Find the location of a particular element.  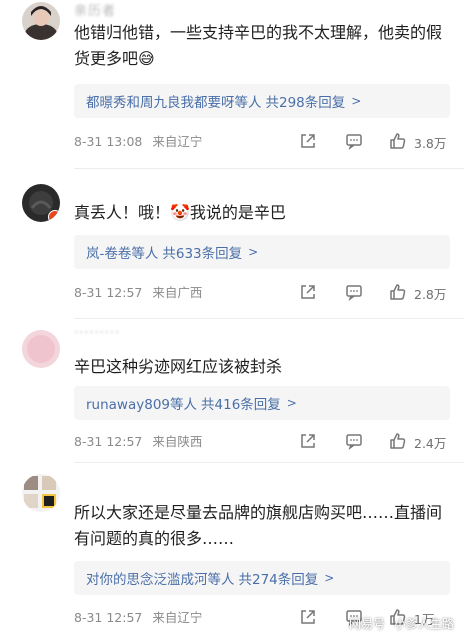

reply-count: 共633条回复 is located at coordinates (202, 254).